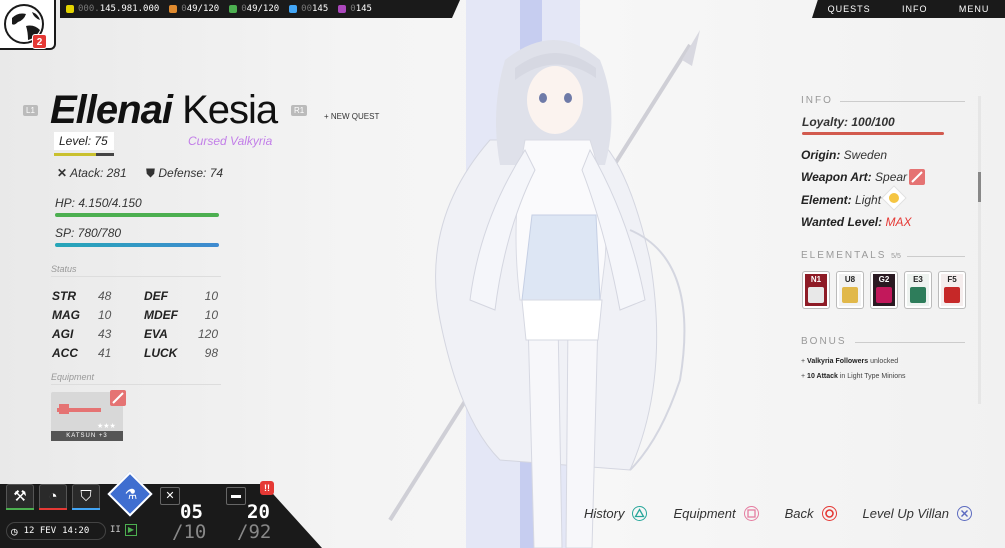 Image resolution: width=1005 pixels, height=548 pixels. What do you see at coordinates (194, 9) in the screenshot?
I see `resource-crates: 0 49/120` at bounding box center [194, 9].